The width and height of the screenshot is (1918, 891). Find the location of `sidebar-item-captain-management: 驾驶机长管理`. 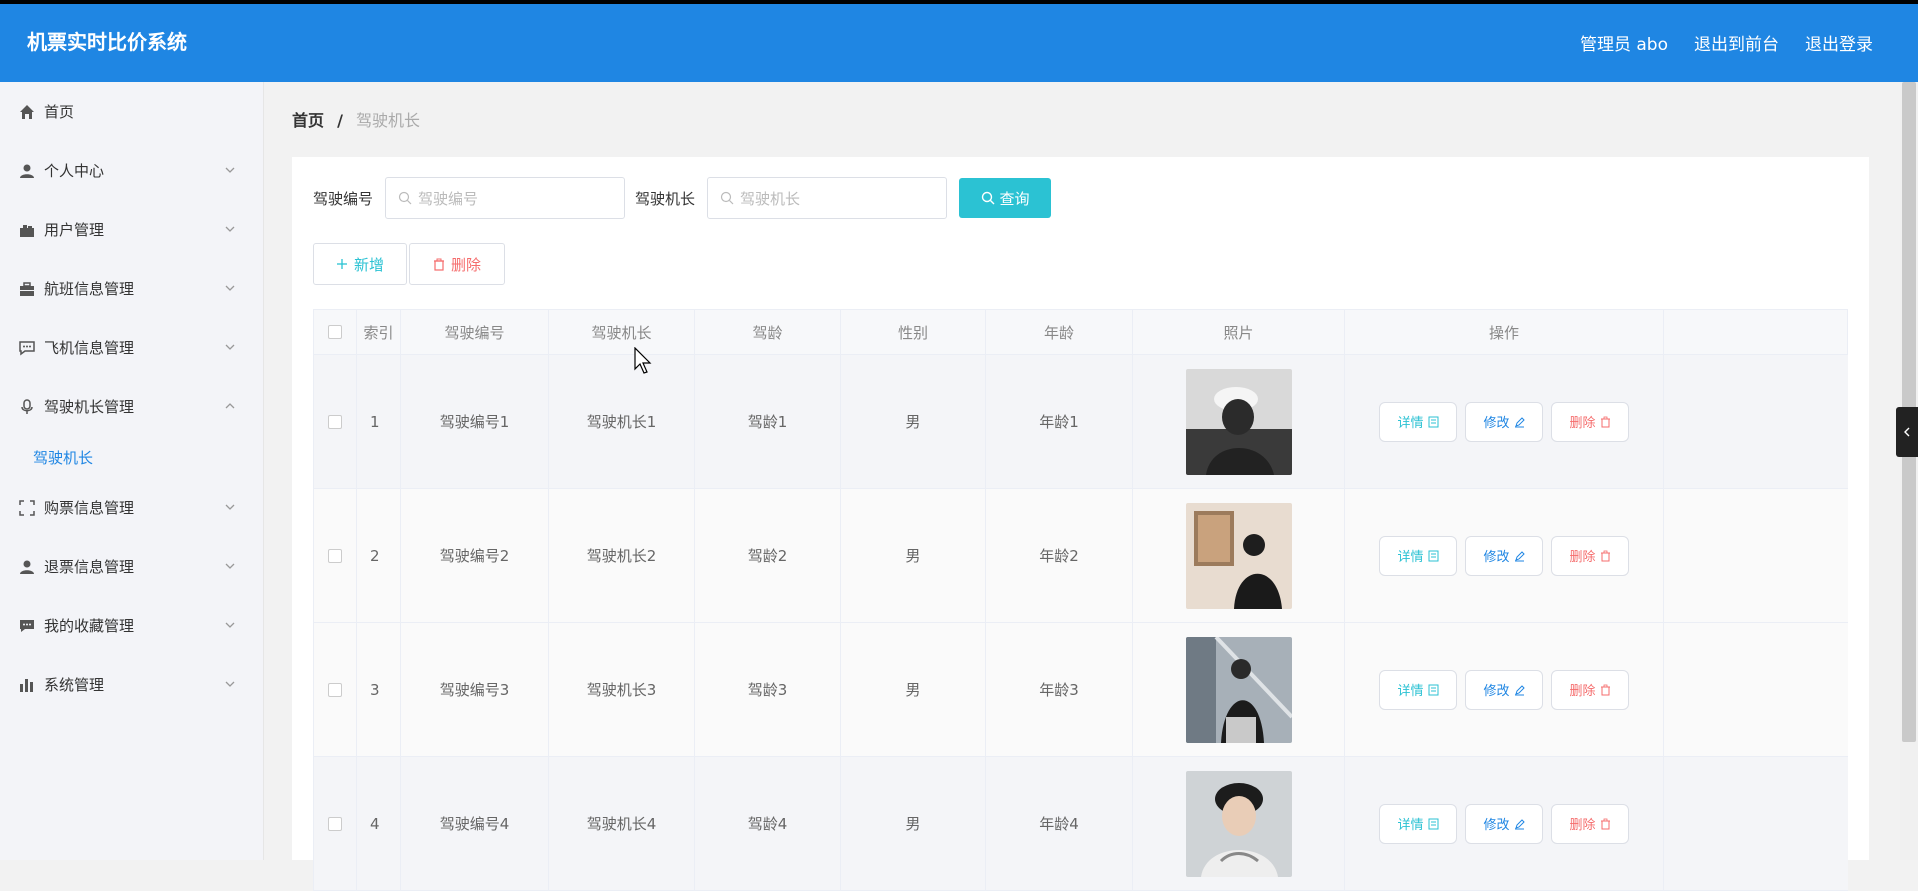

sidebar-item-captain-management: 驾驶机长管理 is located at coordinates (131, 406).